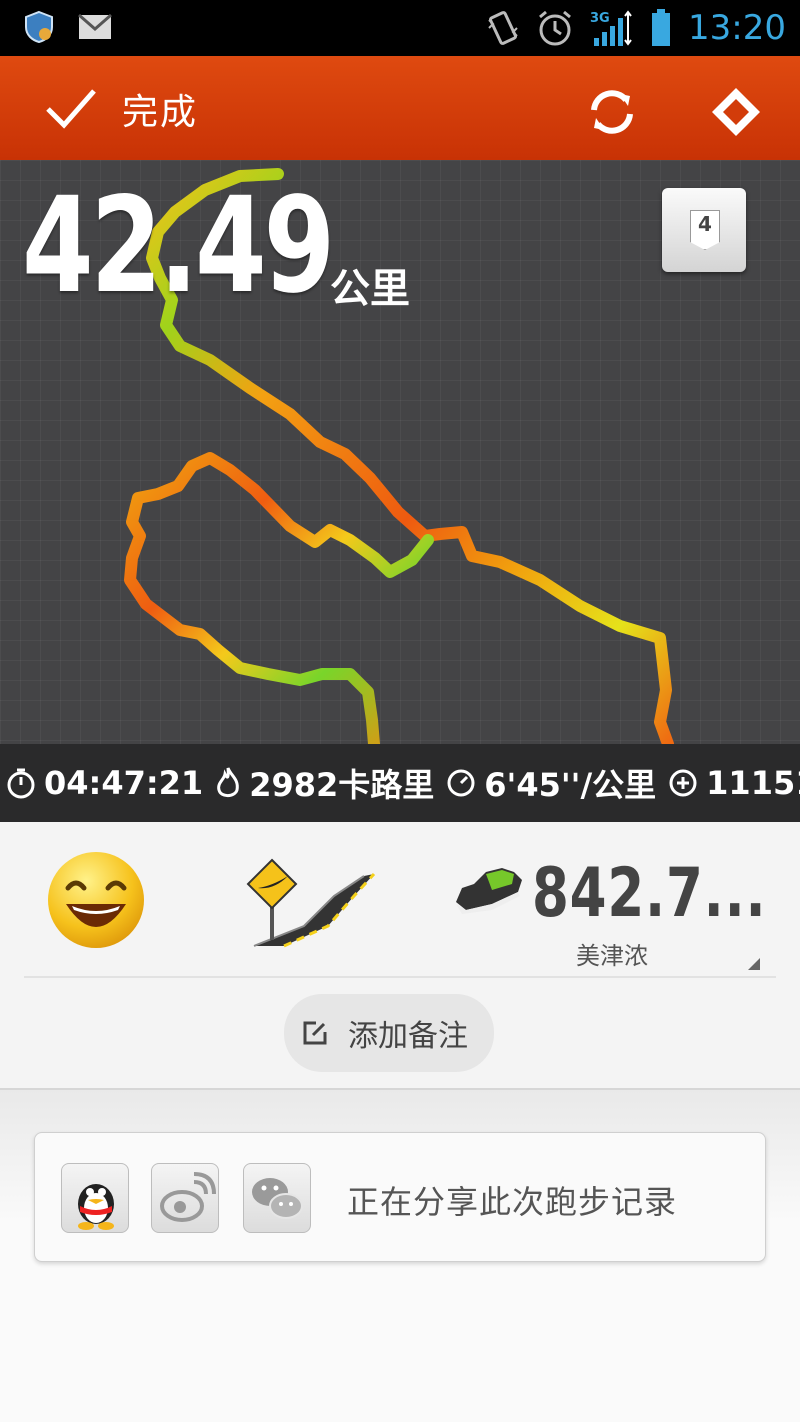 This screenshot has height=1422, width=800. I want to click on calories-stat: 2982卡路里, so click(324, 783).